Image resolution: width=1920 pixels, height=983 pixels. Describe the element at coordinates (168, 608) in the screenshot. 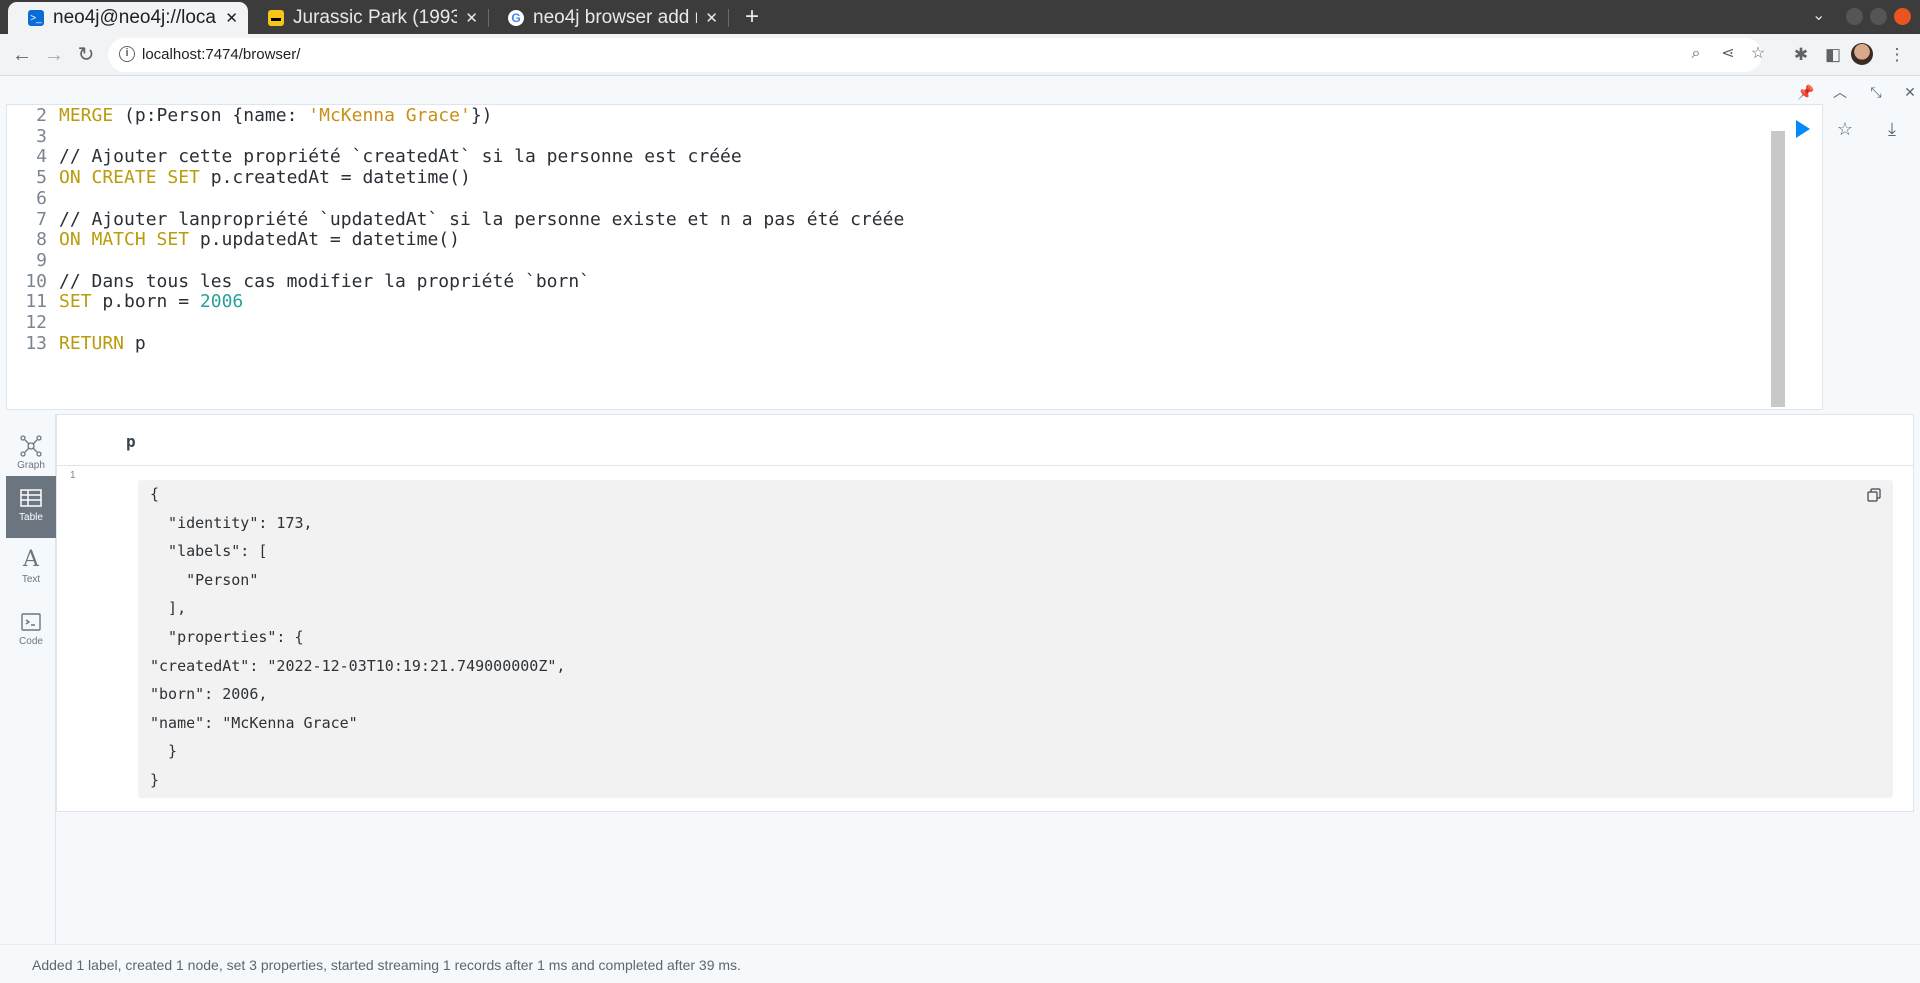

I see `json-line: ],` at that location.